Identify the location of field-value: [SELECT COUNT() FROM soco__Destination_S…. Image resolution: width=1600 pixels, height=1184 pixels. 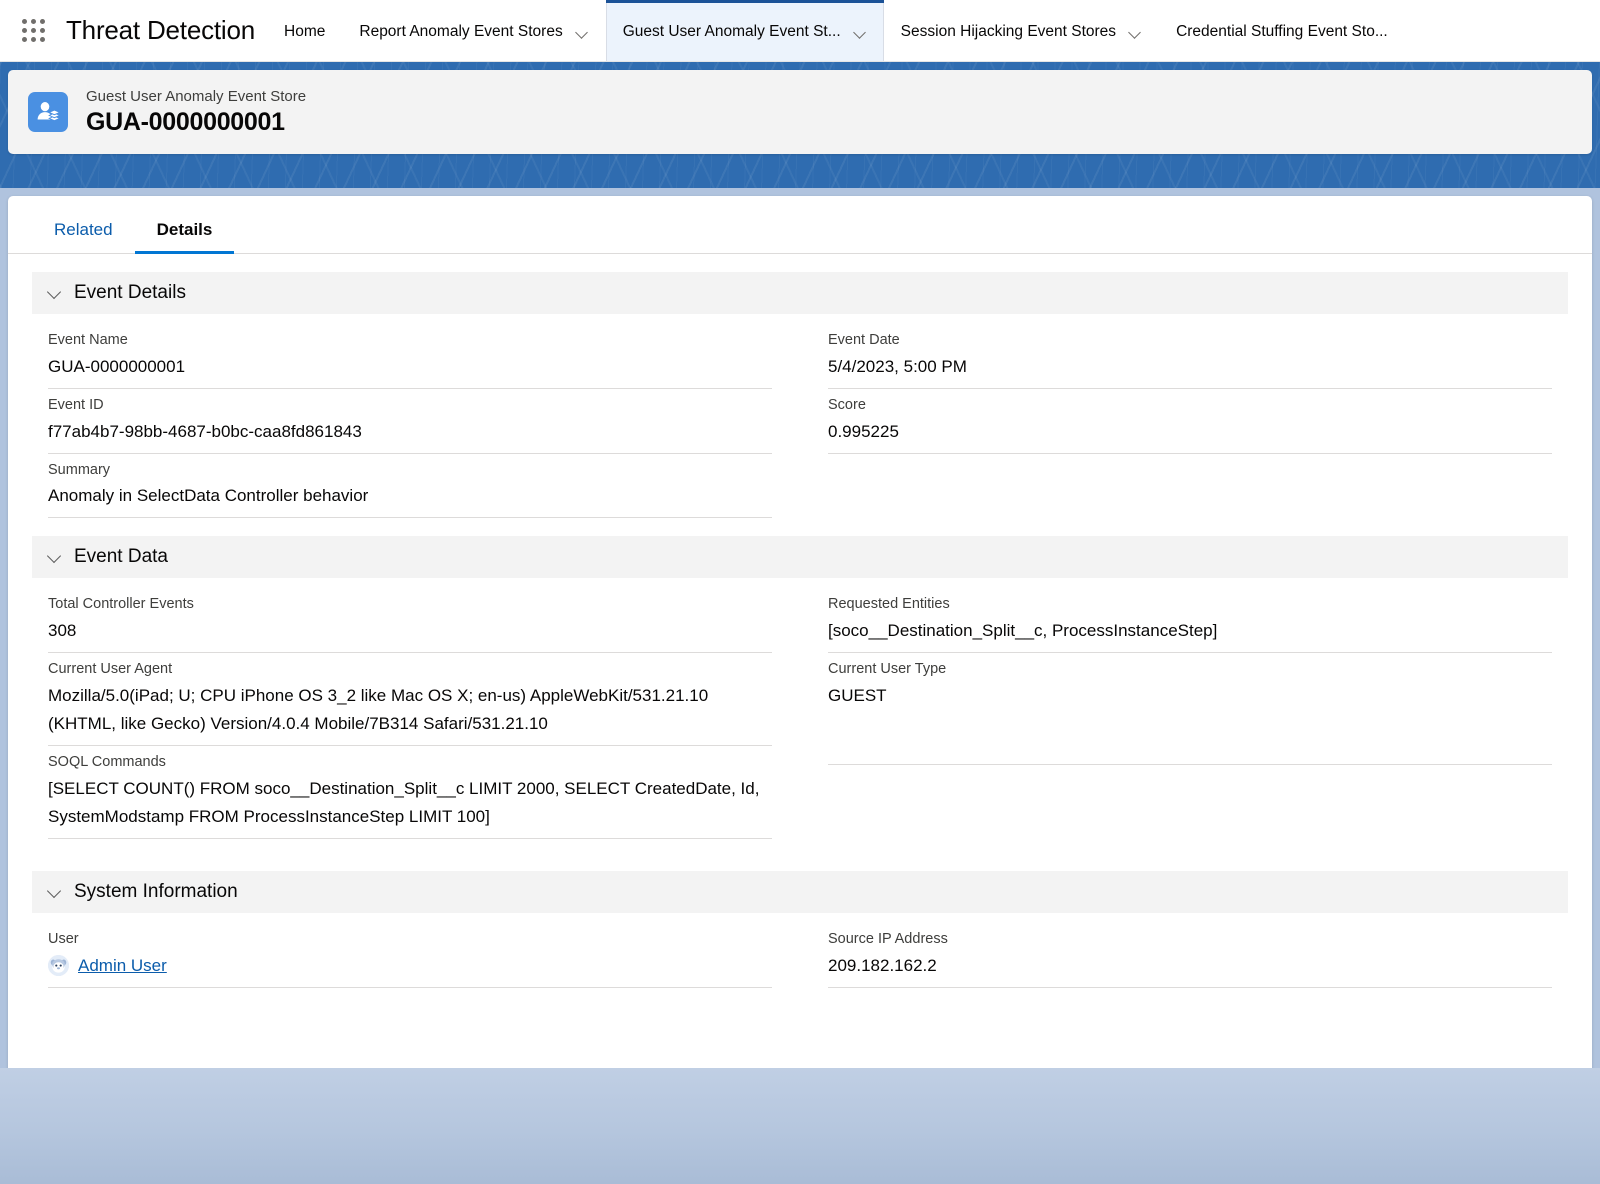
(404, 802).